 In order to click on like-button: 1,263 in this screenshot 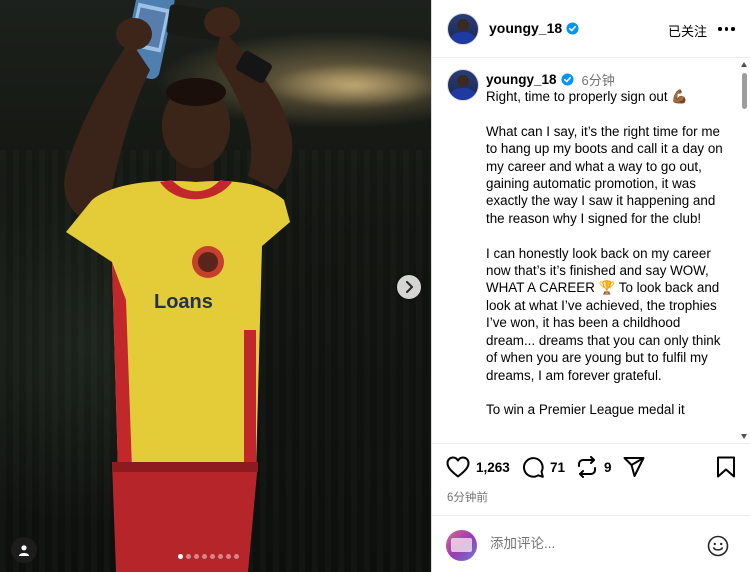, I will do `click(478, 467)`.